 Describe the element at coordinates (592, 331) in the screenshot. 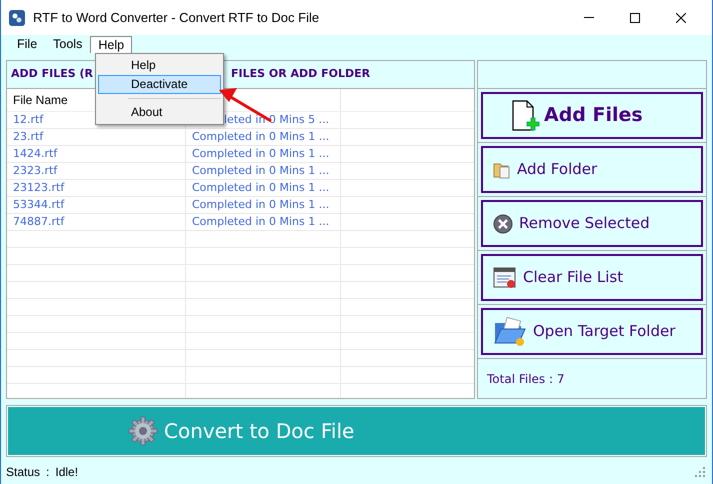

I see `action-button: Open Target Folder` at that location.